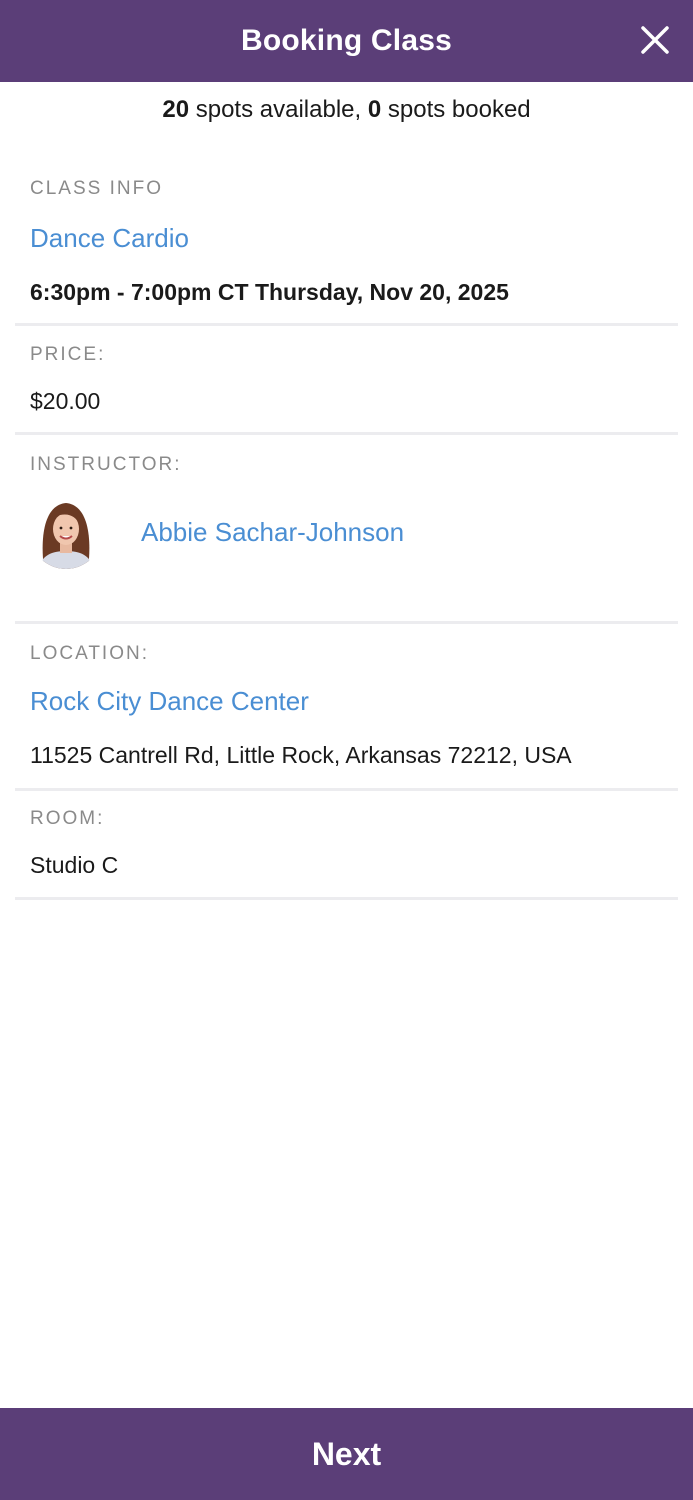 This screenshot has height=1500, width=693. I want to click on instructor-name-link: Abbie Sachar-Johnson, so click(272, 532).